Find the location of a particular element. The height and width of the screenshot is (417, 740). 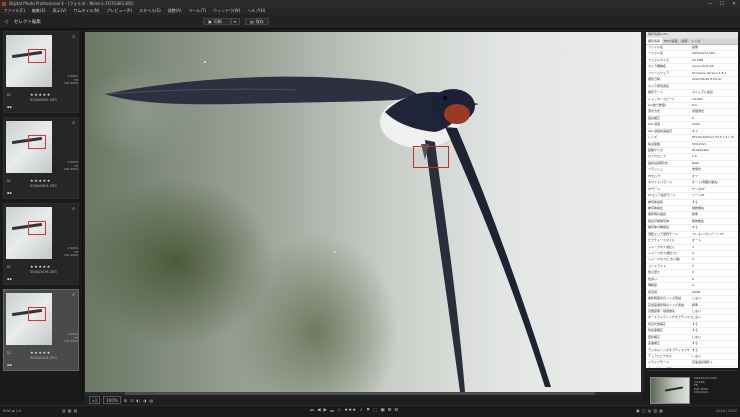

menu-style: スタイル(S) is located at coordinates (150, 11).